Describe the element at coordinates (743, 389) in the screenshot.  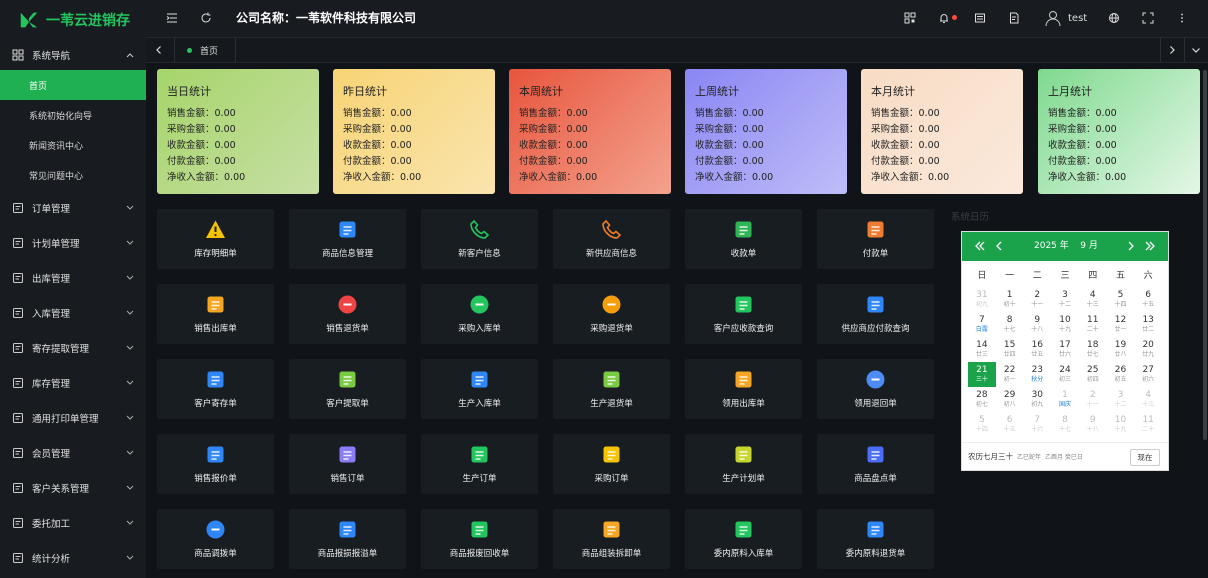
I see `shortcut-tile-17: 领用出库单` at that location.